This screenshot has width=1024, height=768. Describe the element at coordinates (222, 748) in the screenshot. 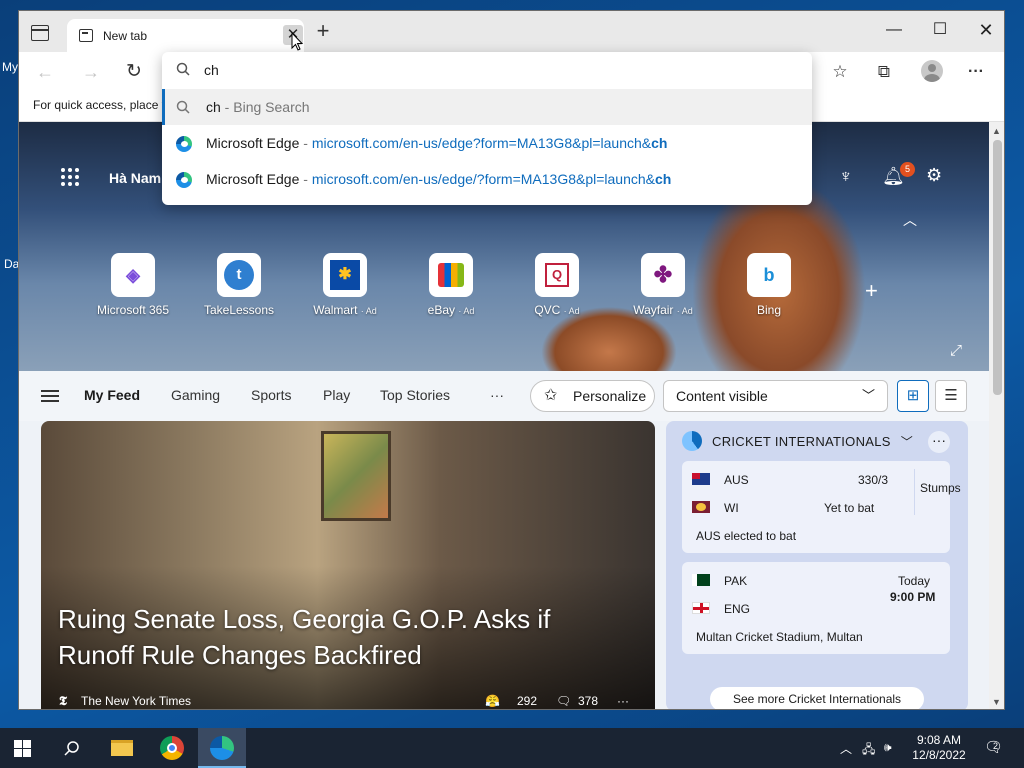

I see `edge-taskbar-icon` at that location.